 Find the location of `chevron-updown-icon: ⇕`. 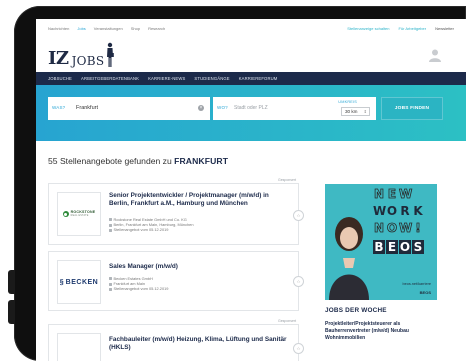

chevron-updown-icon: ⇕ is located at coordinates (365, 111).